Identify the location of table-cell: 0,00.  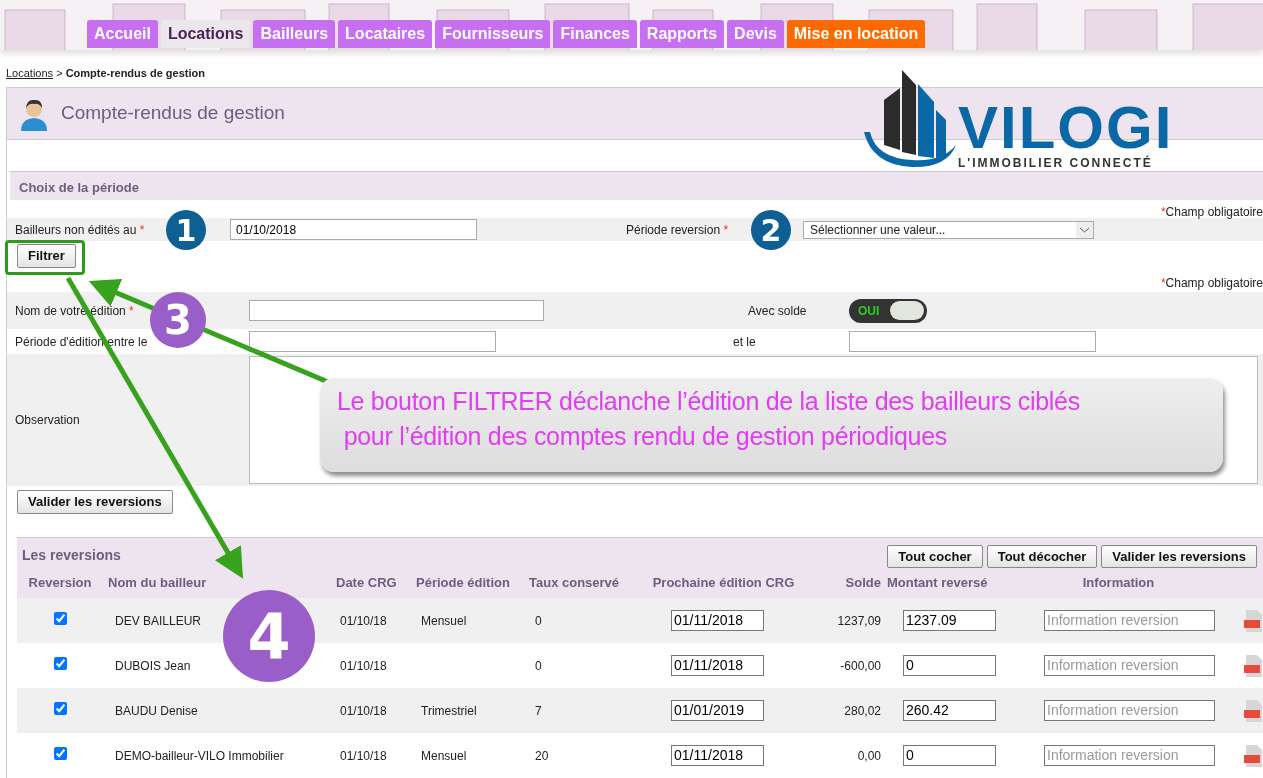
(869, 755).